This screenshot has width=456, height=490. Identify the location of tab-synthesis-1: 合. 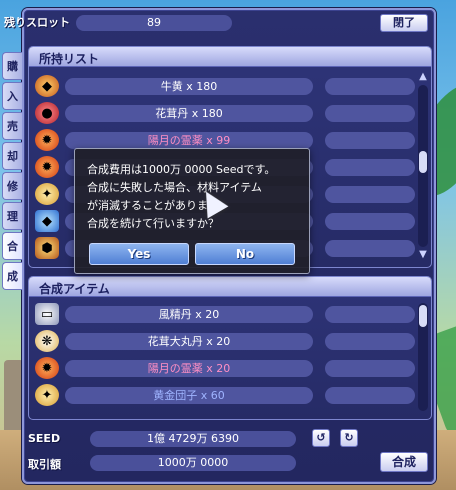
(12, 246).